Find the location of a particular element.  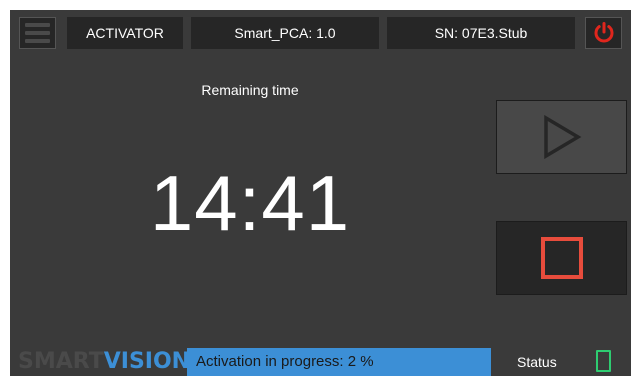

stop-icon is located at coordinates (561, 258).